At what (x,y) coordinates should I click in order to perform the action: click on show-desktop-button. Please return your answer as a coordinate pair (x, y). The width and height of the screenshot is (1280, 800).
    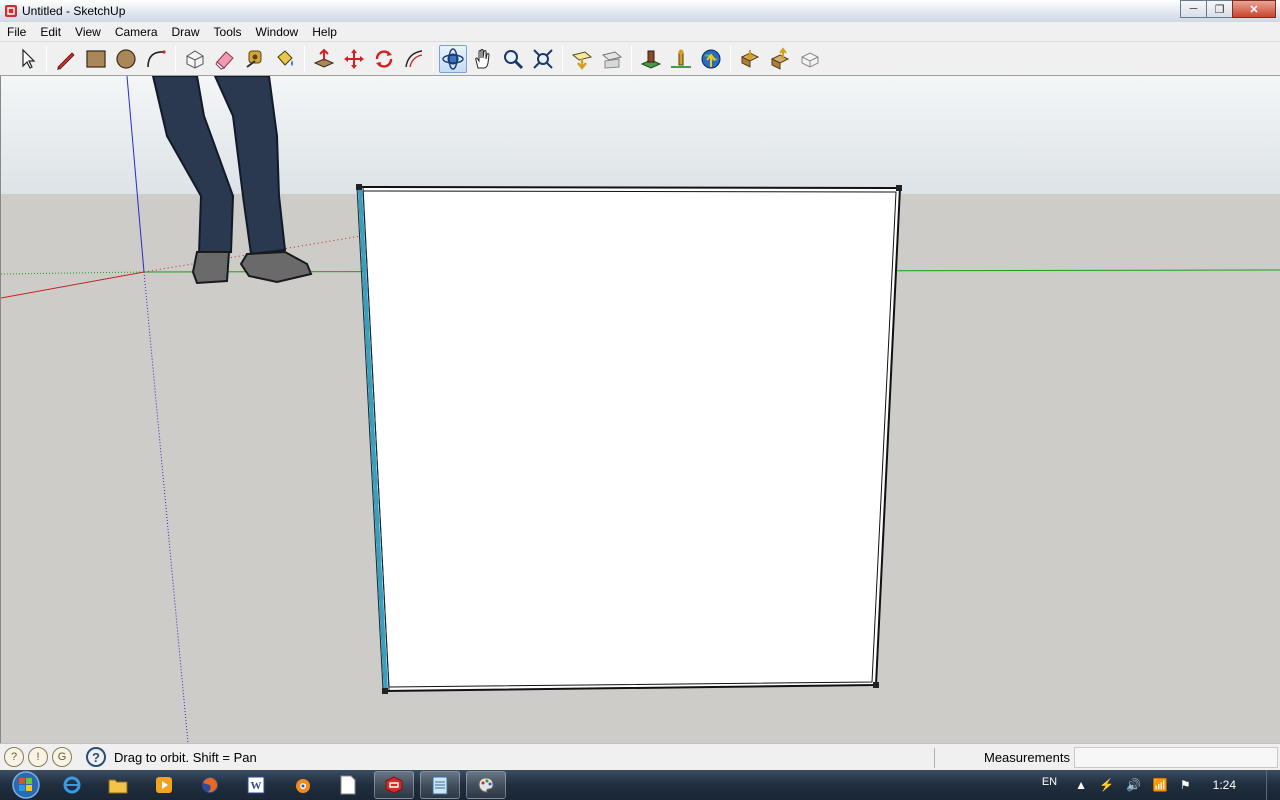
    Looking at the image, I should click on (1273, 785).